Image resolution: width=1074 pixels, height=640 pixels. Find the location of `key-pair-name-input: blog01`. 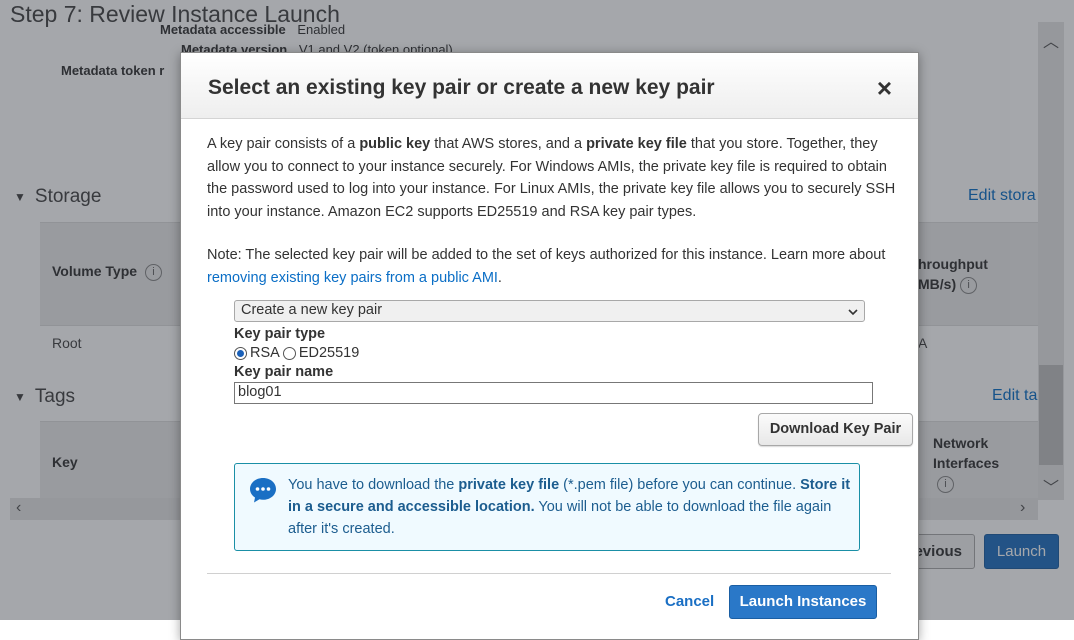

key-pair-name-input: blog01 is located at coordinates (553, 393).